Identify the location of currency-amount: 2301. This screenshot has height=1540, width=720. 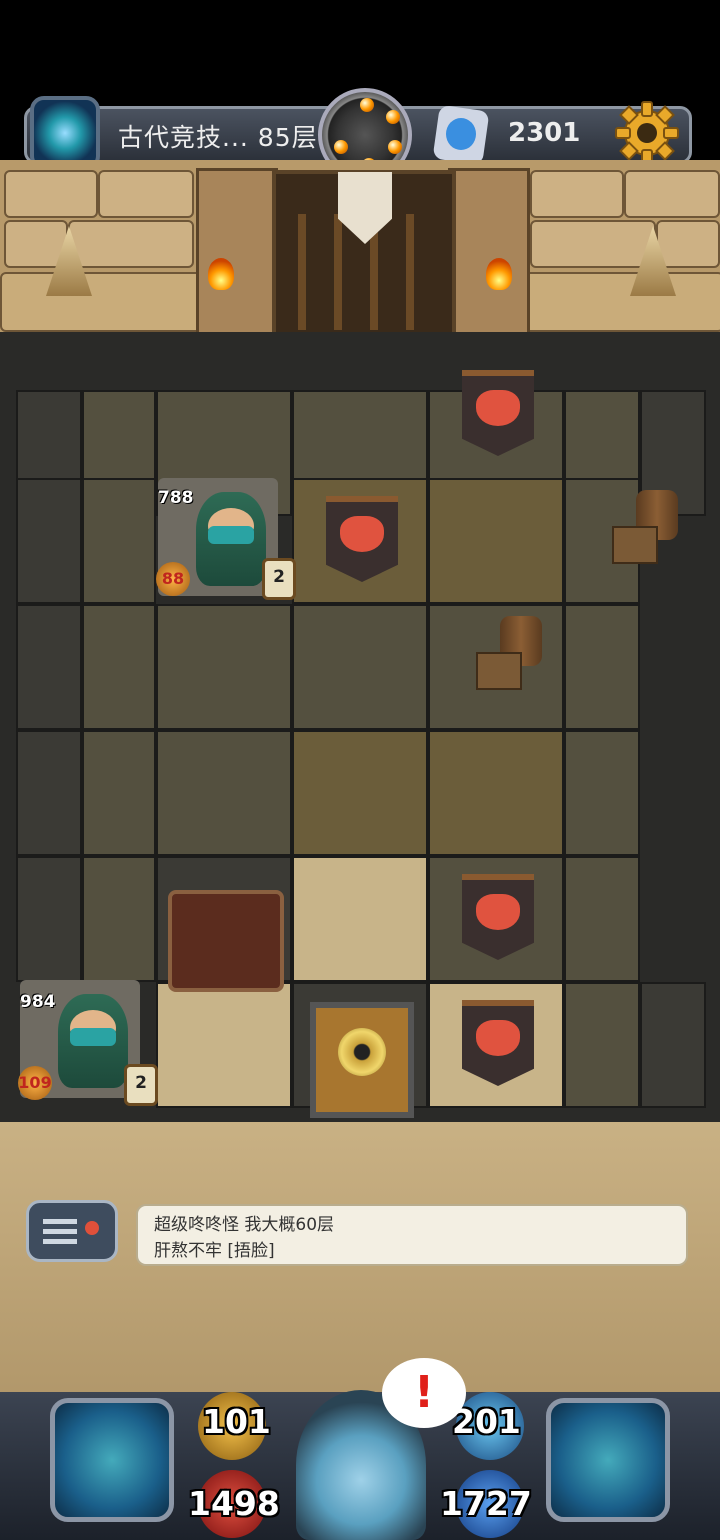
(544, 133).